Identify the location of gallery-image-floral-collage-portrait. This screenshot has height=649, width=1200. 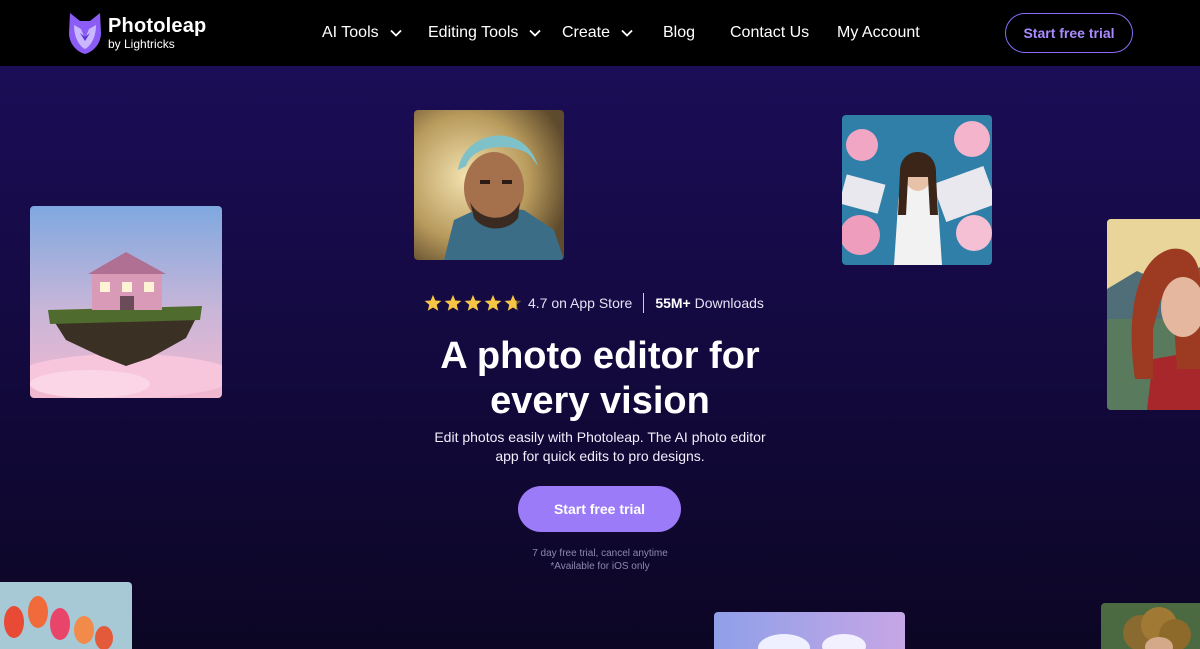
(917, 190).